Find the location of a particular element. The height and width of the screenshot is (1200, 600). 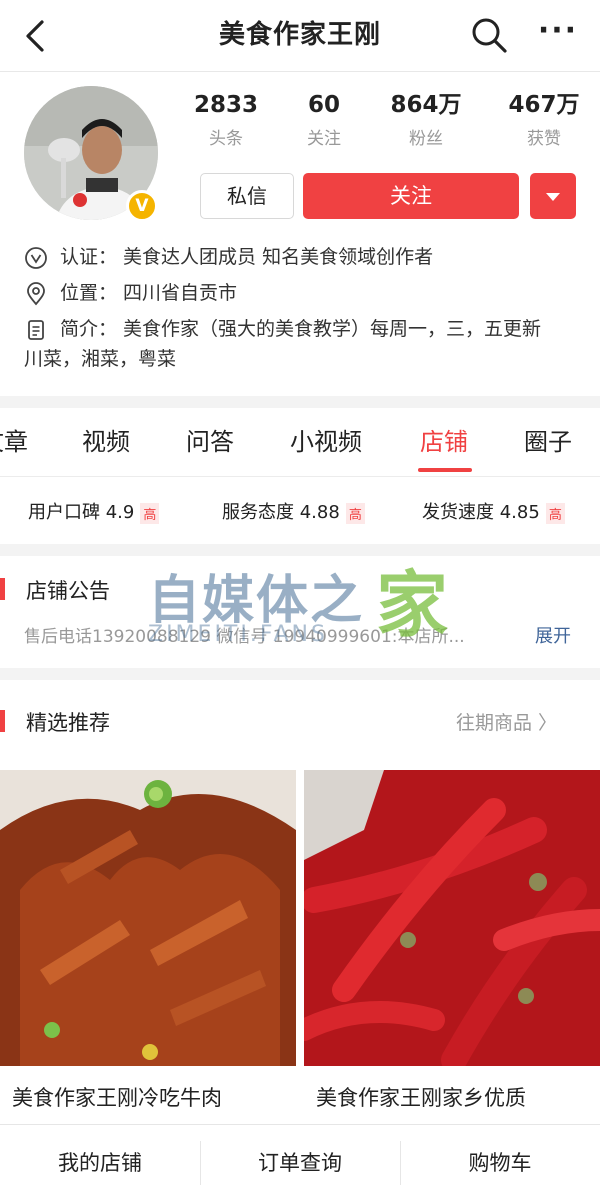

search-icon is located at coordinates (489, 35).